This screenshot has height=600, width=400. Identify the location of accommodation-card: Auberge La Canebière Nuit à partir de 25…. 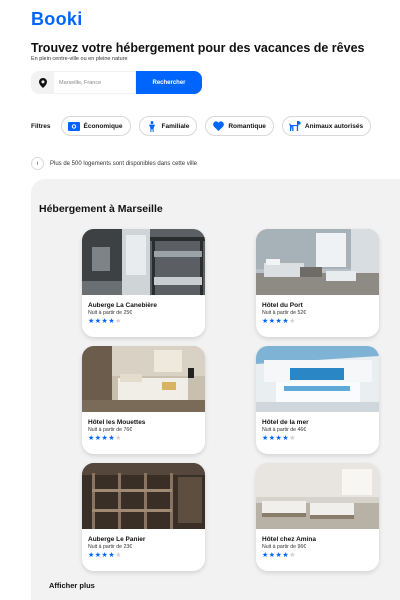
(143, 283).